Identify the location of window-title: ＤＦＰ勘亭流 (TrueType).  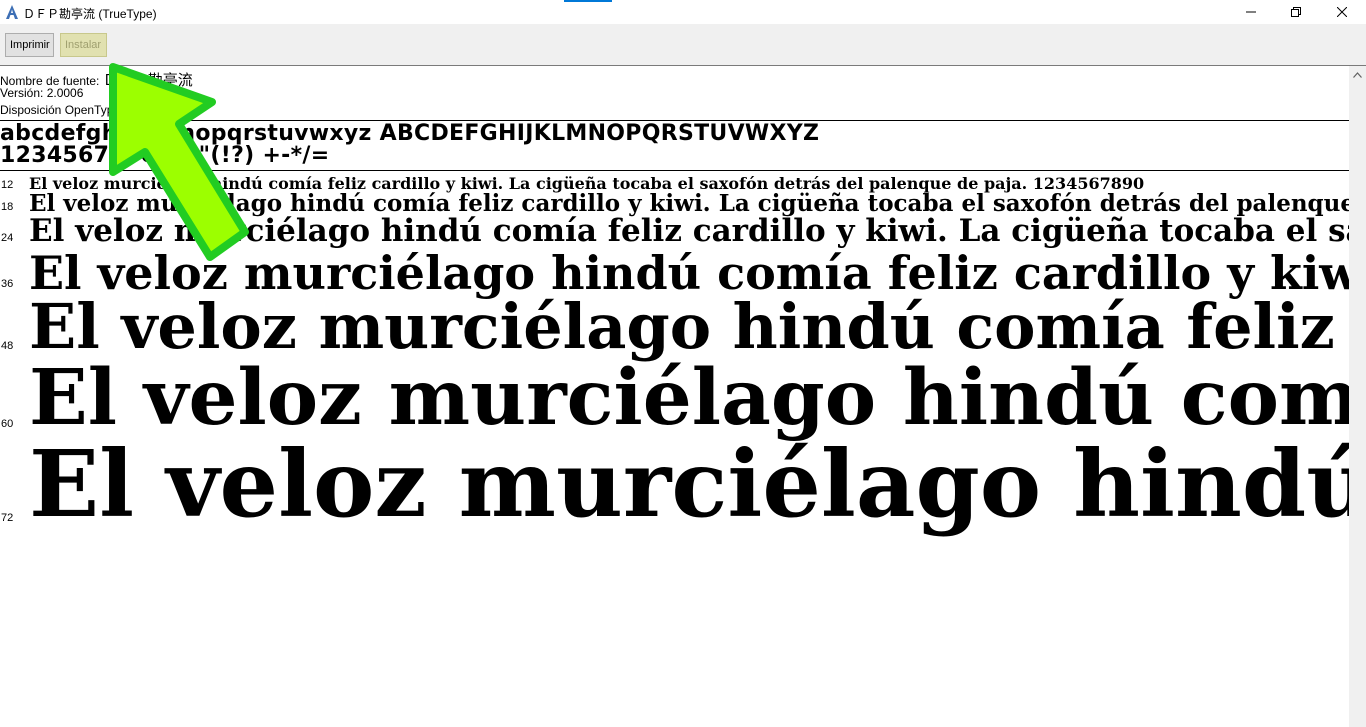
(90, 14).